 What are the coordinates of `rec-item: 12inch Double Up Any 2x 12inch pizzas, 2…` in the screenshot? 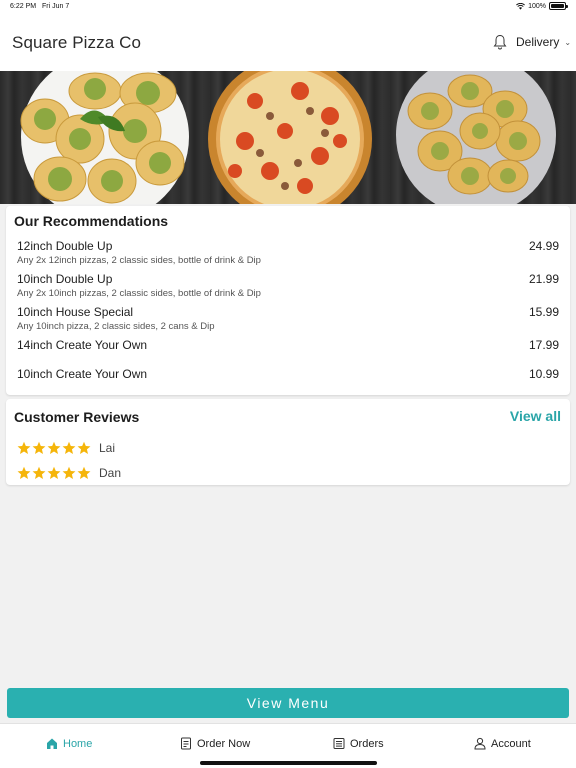 It's located at (288, 252).